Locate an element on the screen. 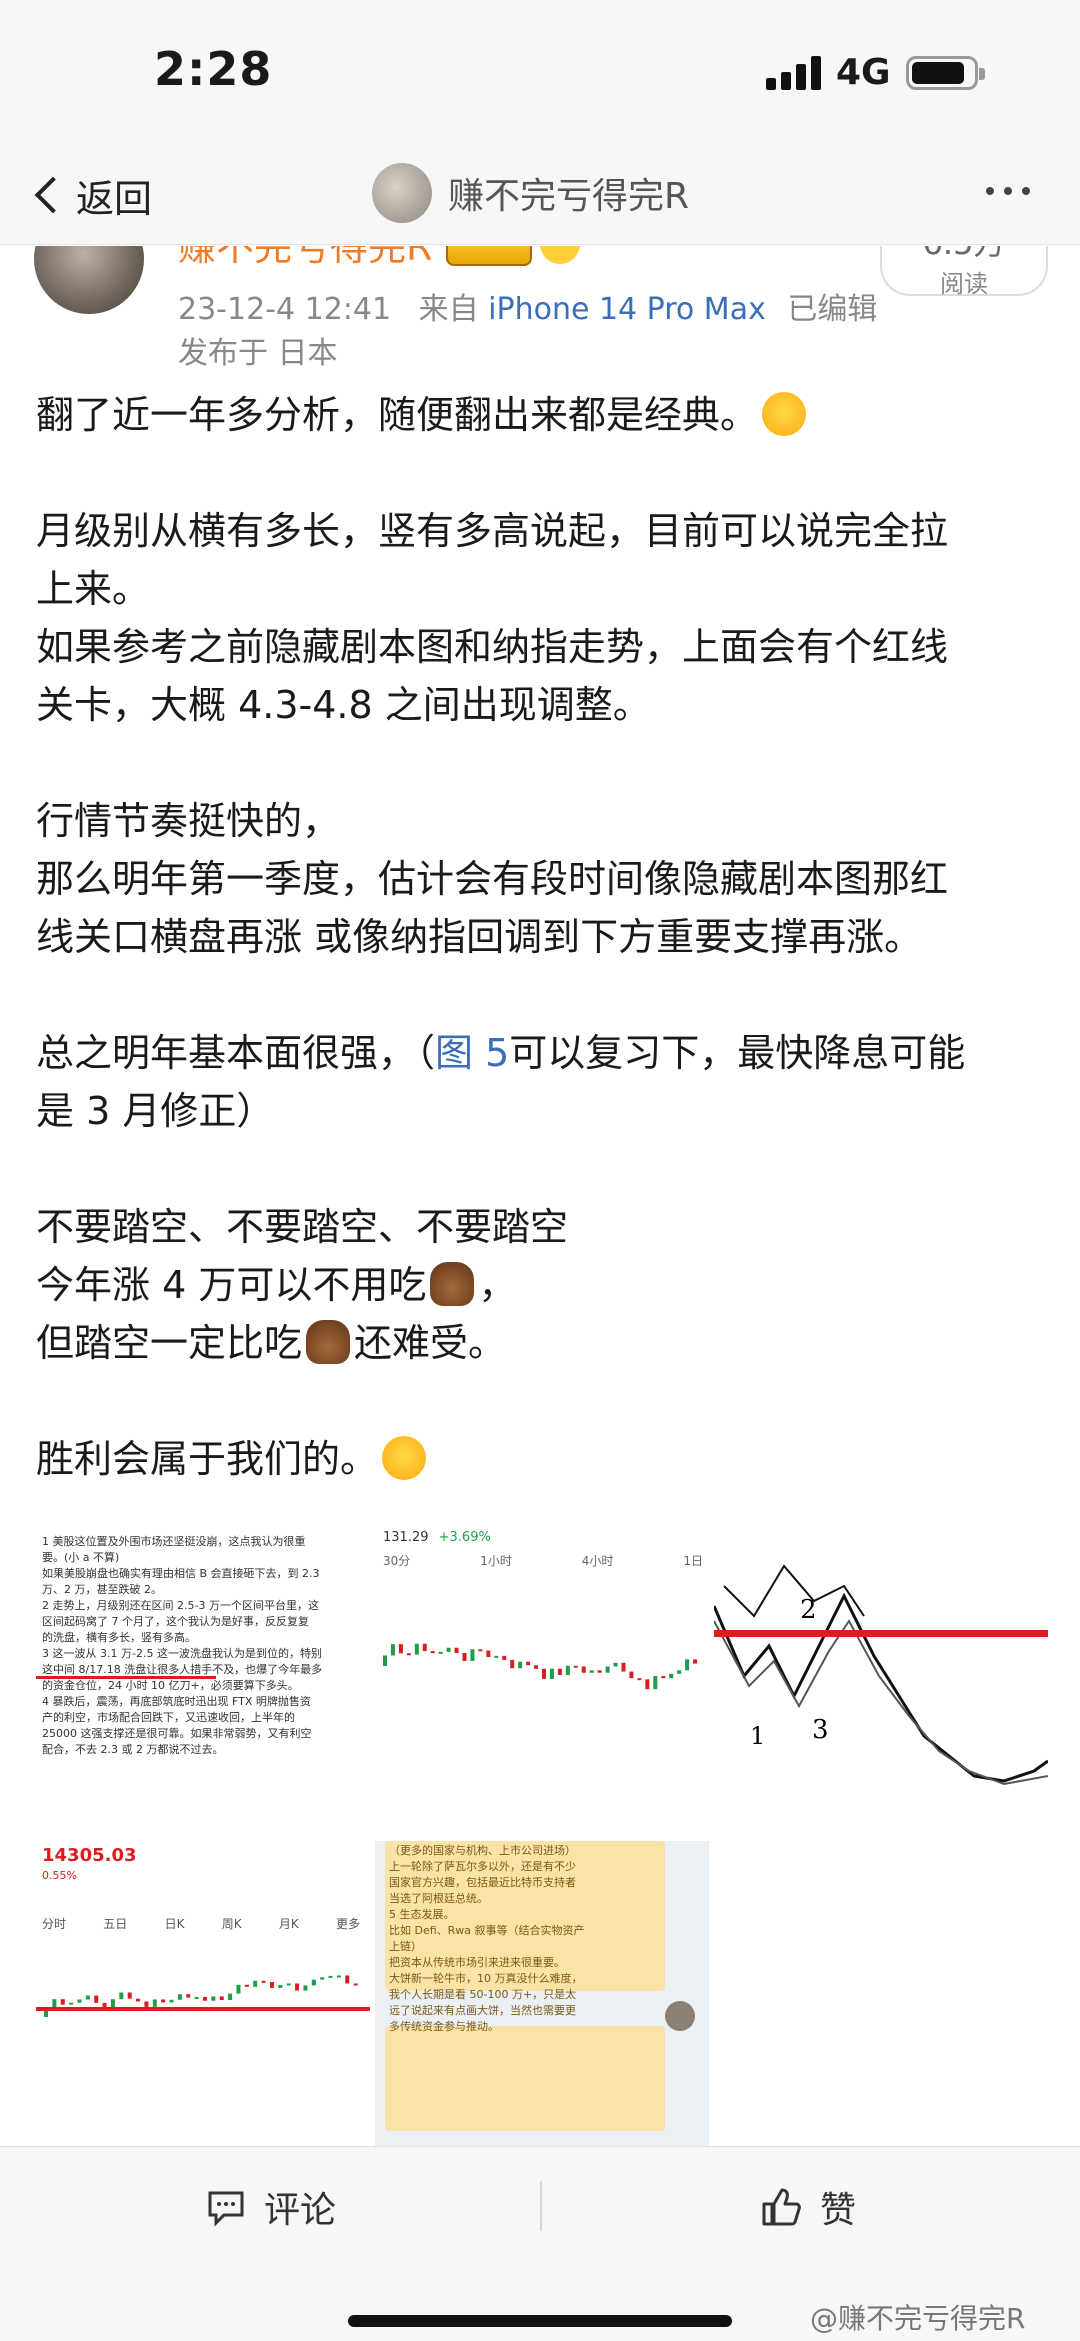 This screenshot has height=2341, width=1080. image-thumbnail-index-chart: 14305.03 0.55% 分时 五日 日K 周K 月K 更多 is located at coordinates (203, 1993).